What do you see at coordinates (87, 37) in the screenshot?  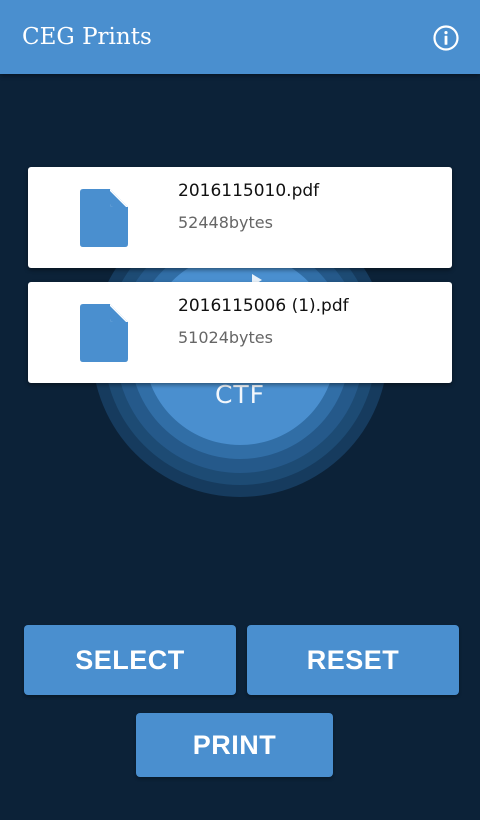 I see `app-title: CEG Prints` at bounding box center [87, 37].